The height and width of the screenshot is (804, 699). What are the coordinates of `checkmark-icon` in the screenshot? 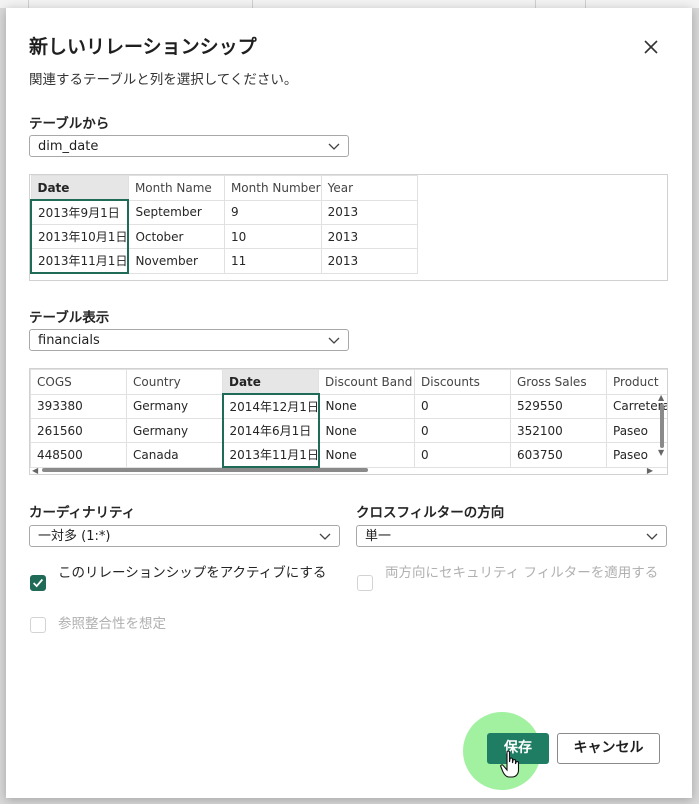 It's located at (38, 583).